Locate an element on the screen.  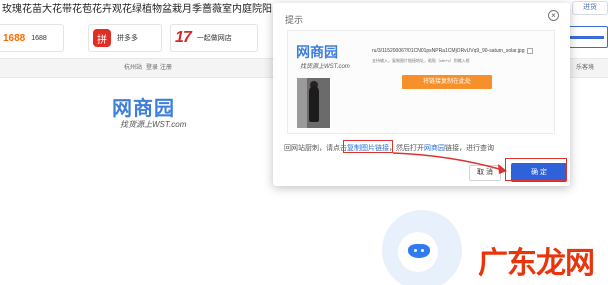
cancel-button: 取 消 is located at coordinates (485, 173).